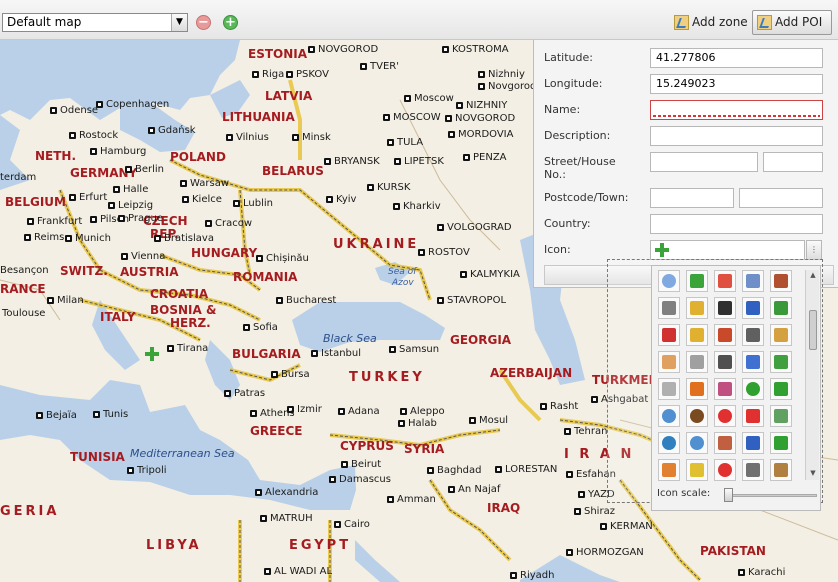 This screenshot has width=838, height=582. I want to click on icon-option-trash, so click(669, 308).